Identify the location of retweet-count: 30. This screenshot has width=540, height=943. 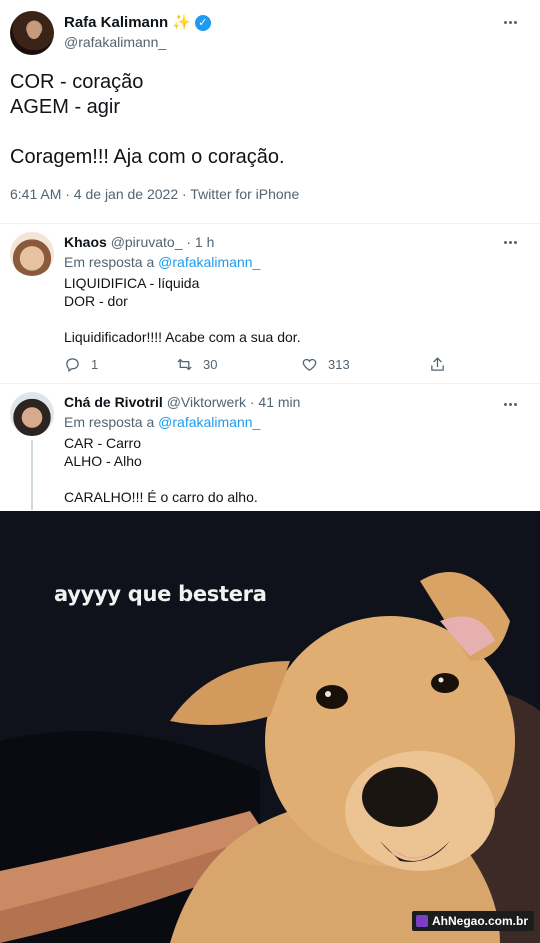
(210, 364).